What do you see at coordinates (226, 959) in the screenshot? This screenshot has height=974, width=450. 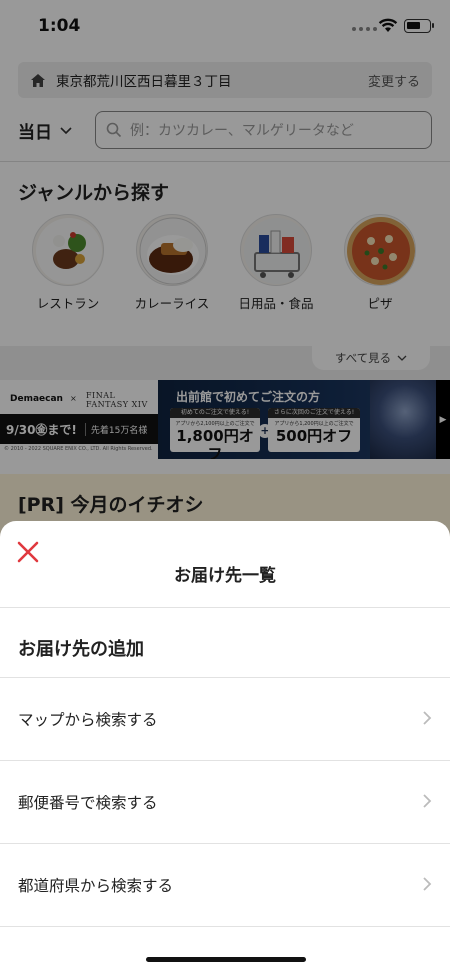 I see `home-indicator` at bounding box center [226, 959].